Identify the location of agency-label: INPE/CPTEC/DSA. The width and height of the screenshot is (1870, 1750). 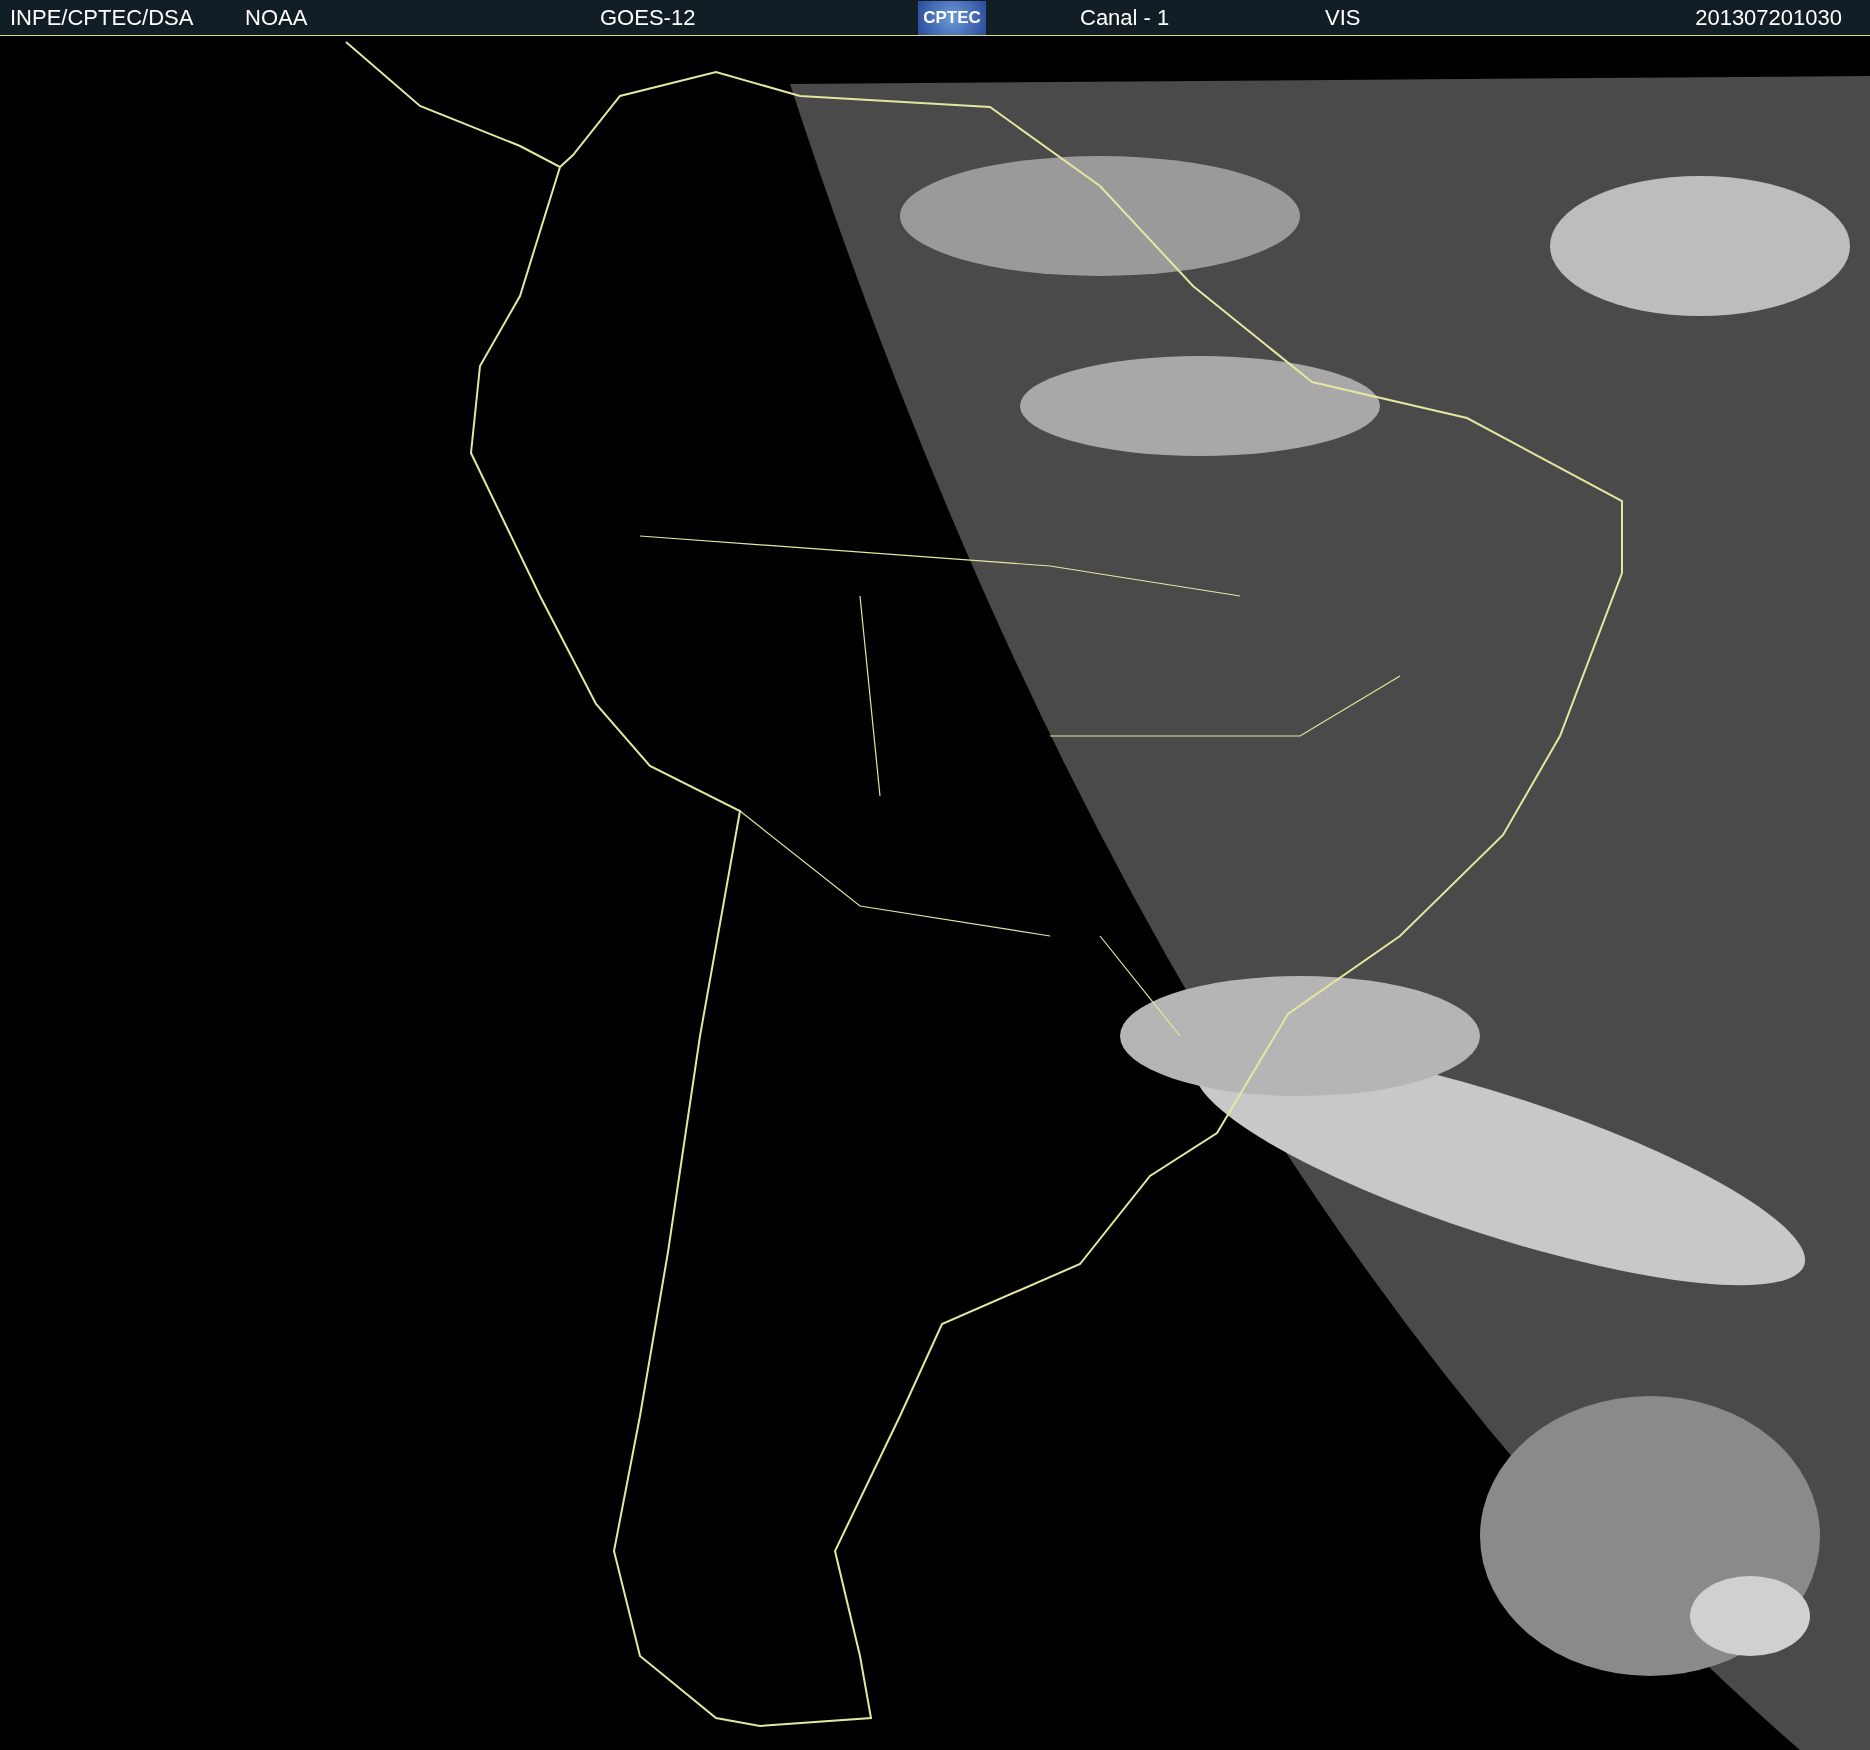
(102, 17).